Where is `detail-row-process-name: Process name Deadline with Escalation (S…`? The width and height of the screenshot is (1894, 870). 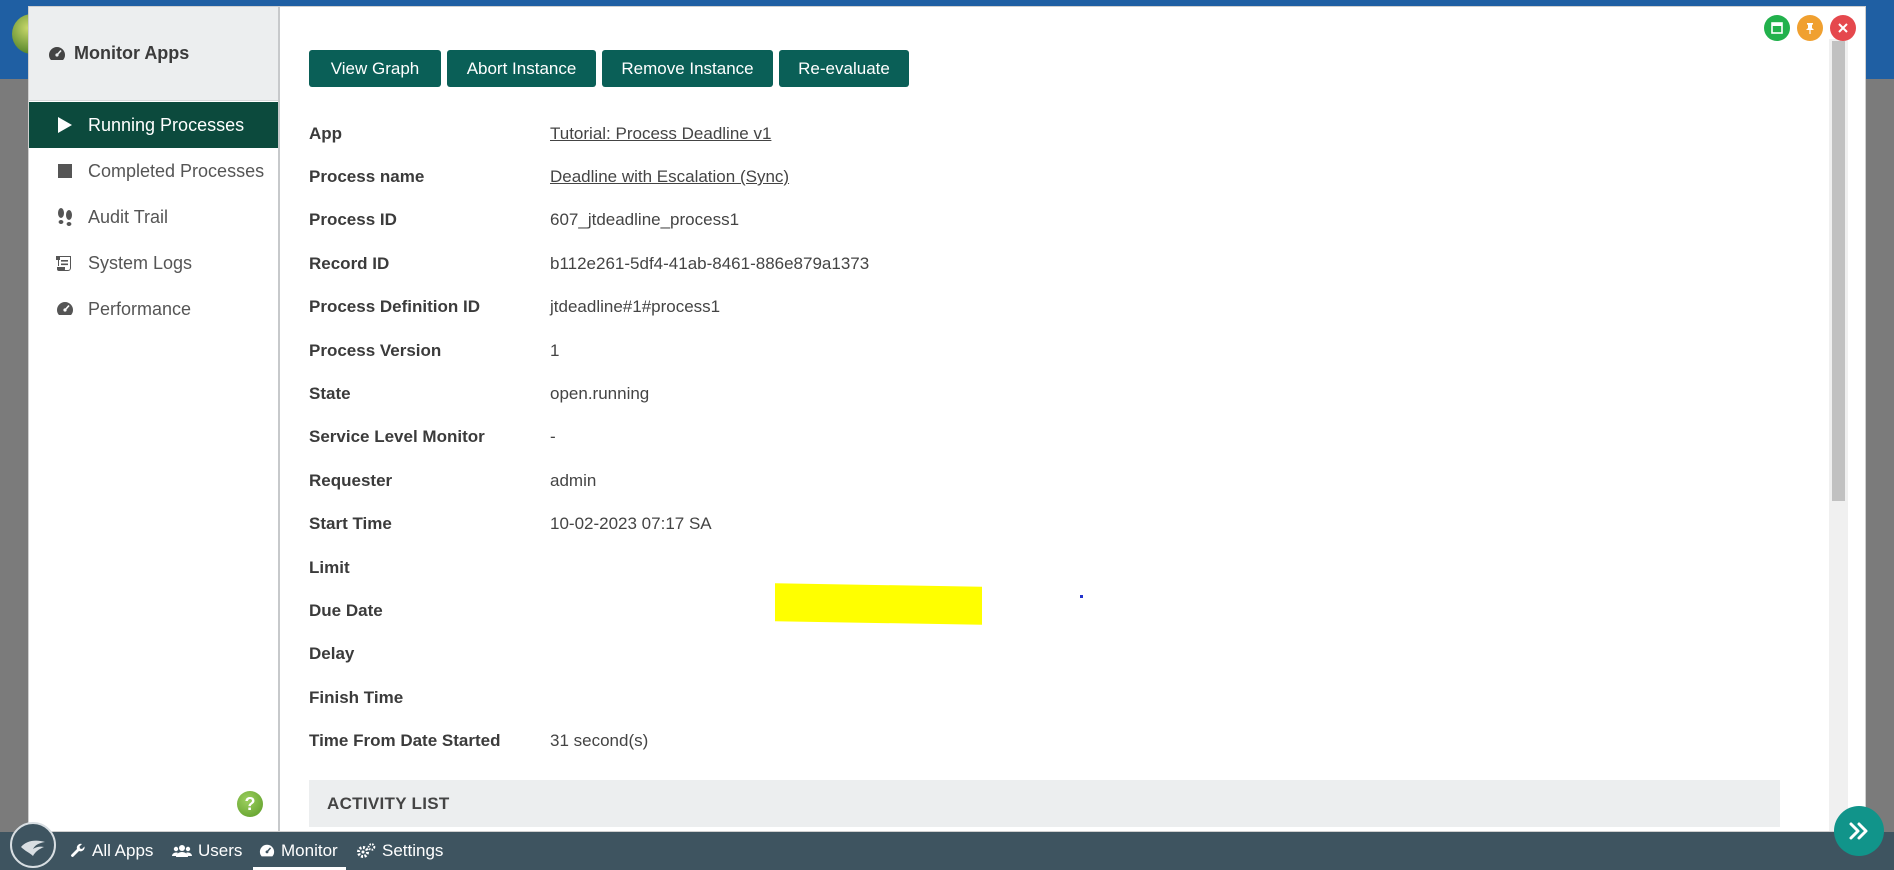 detail-row-process-name: Process name Deadline with Escalation (S… is located at coordinates (909, 176).